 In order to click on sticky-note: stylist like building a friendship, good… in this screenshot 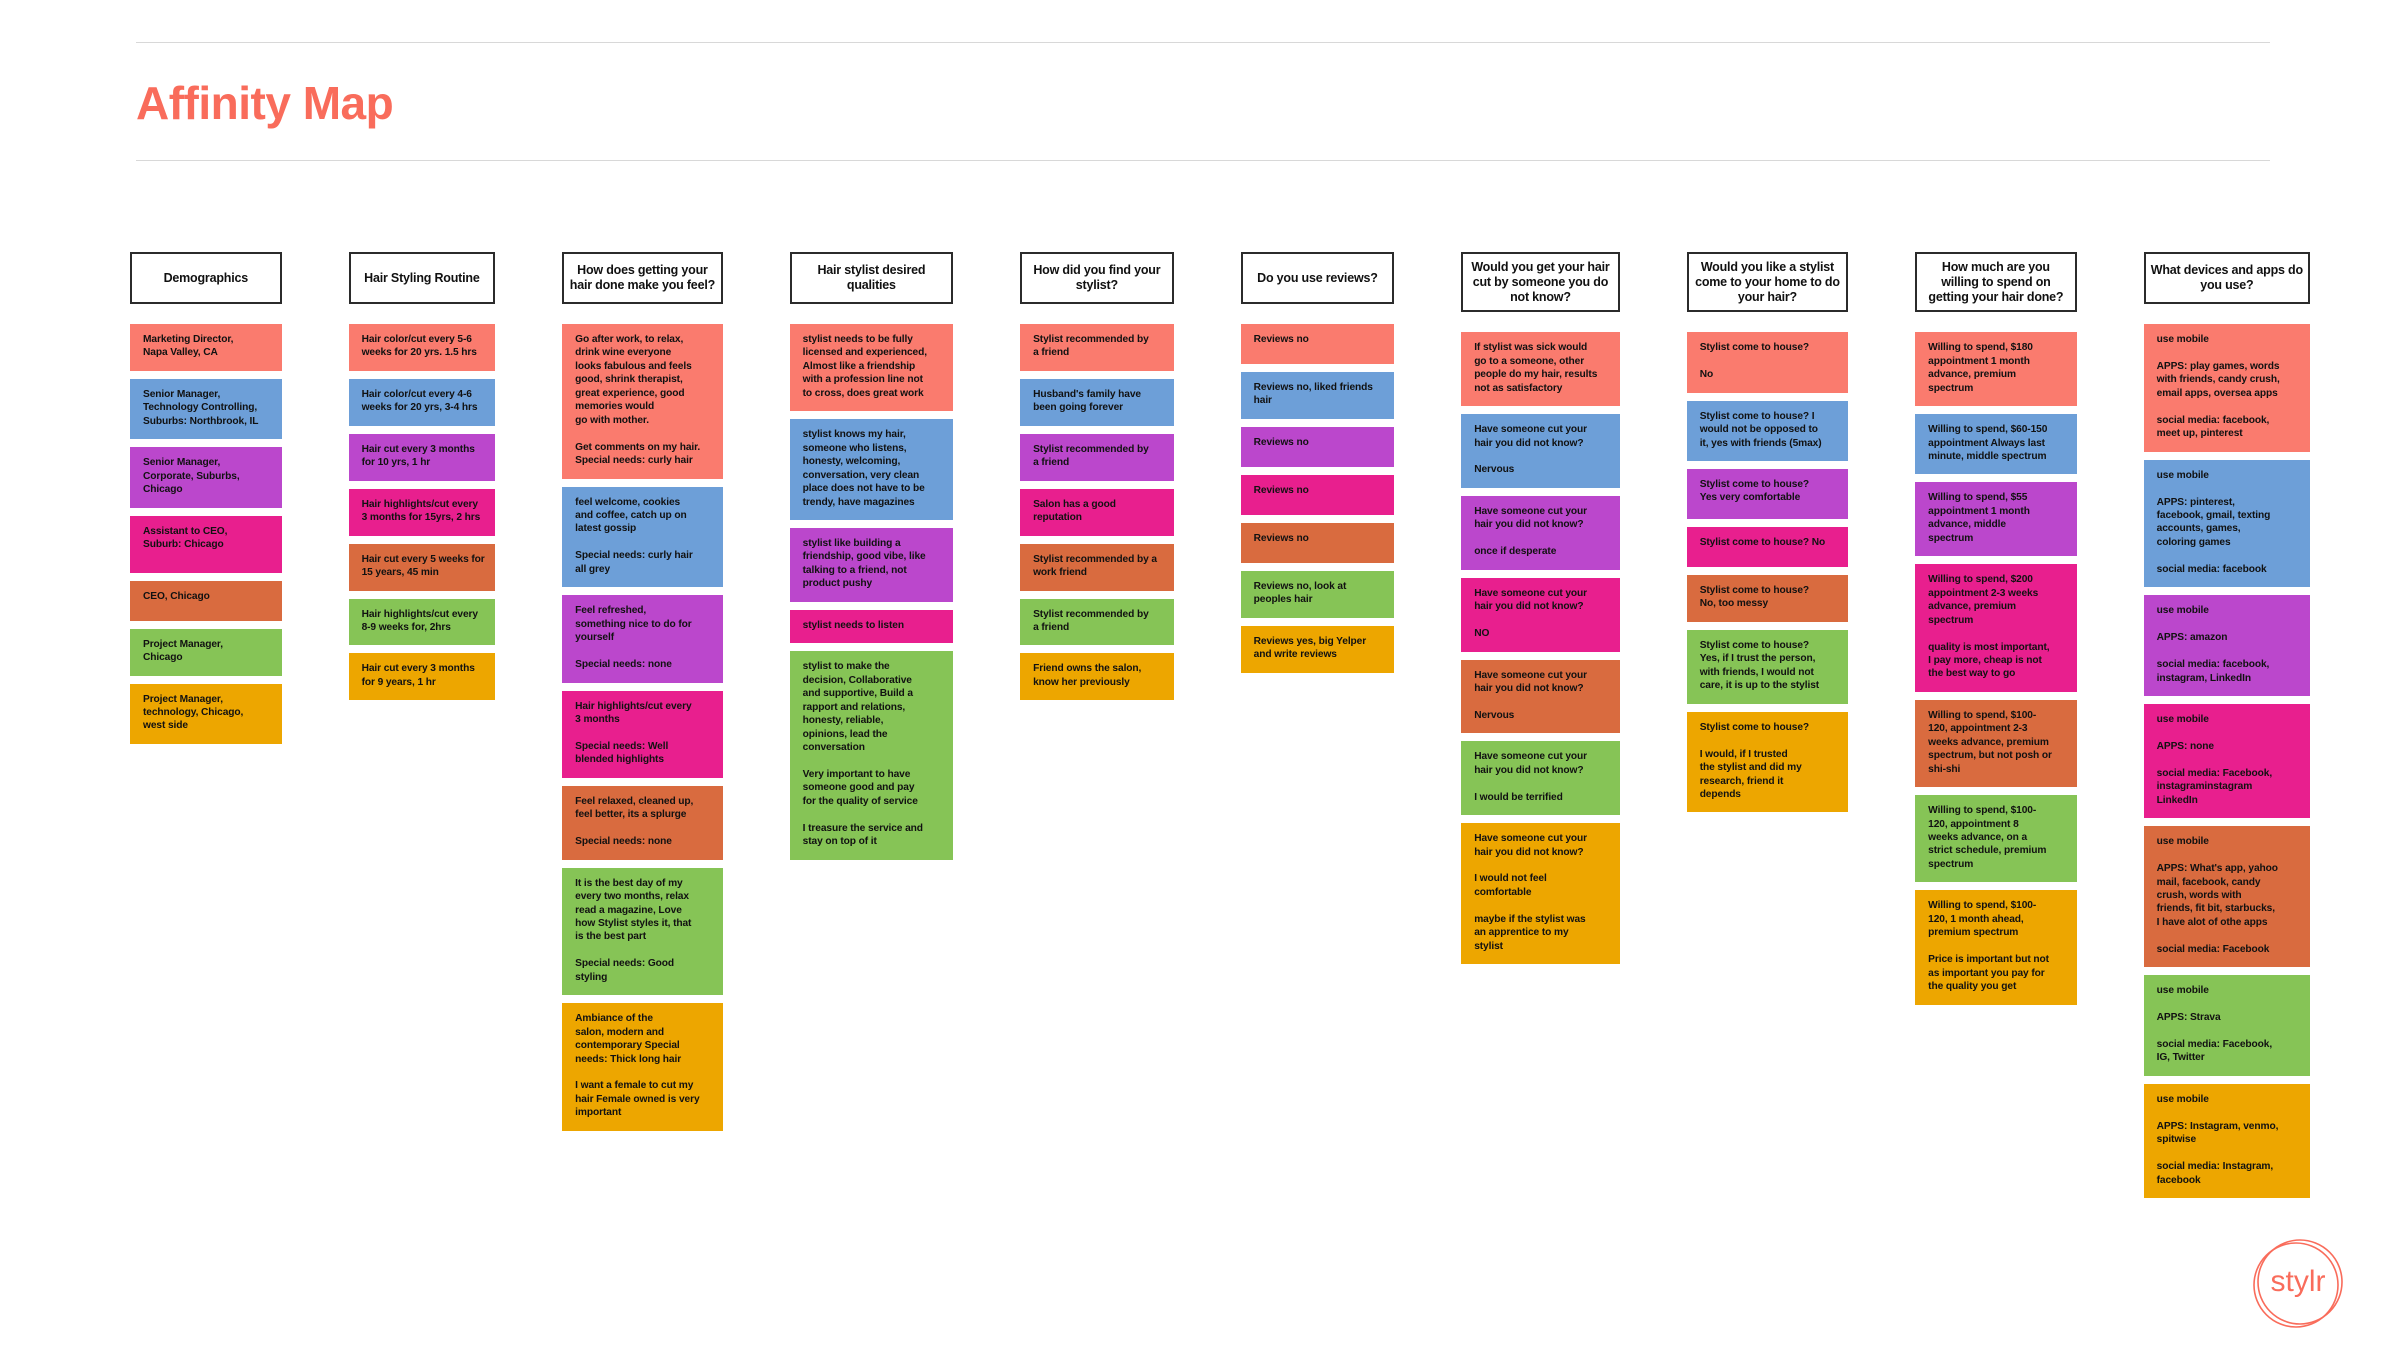, I will do `click(871, 564)`.